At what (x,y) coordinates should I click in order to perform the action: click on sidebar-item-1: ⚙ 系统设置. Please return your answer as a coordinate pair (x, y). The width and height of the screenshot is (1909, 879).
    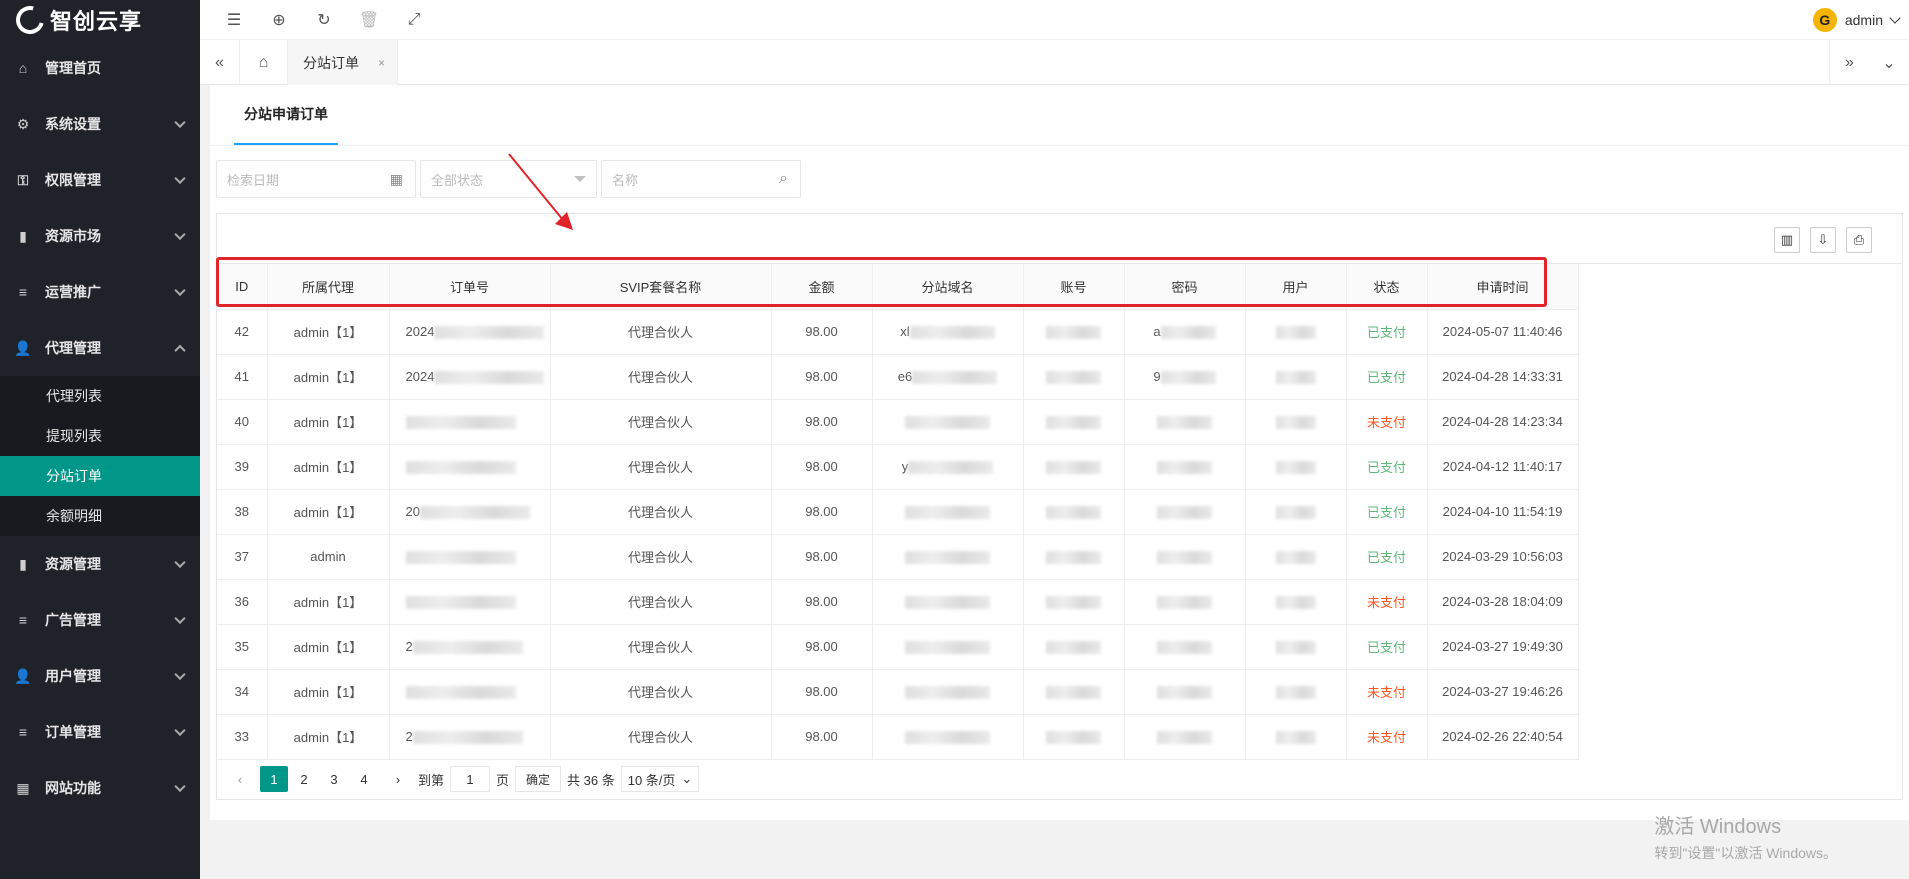
    Looking at the image, I should click on (100, 124).